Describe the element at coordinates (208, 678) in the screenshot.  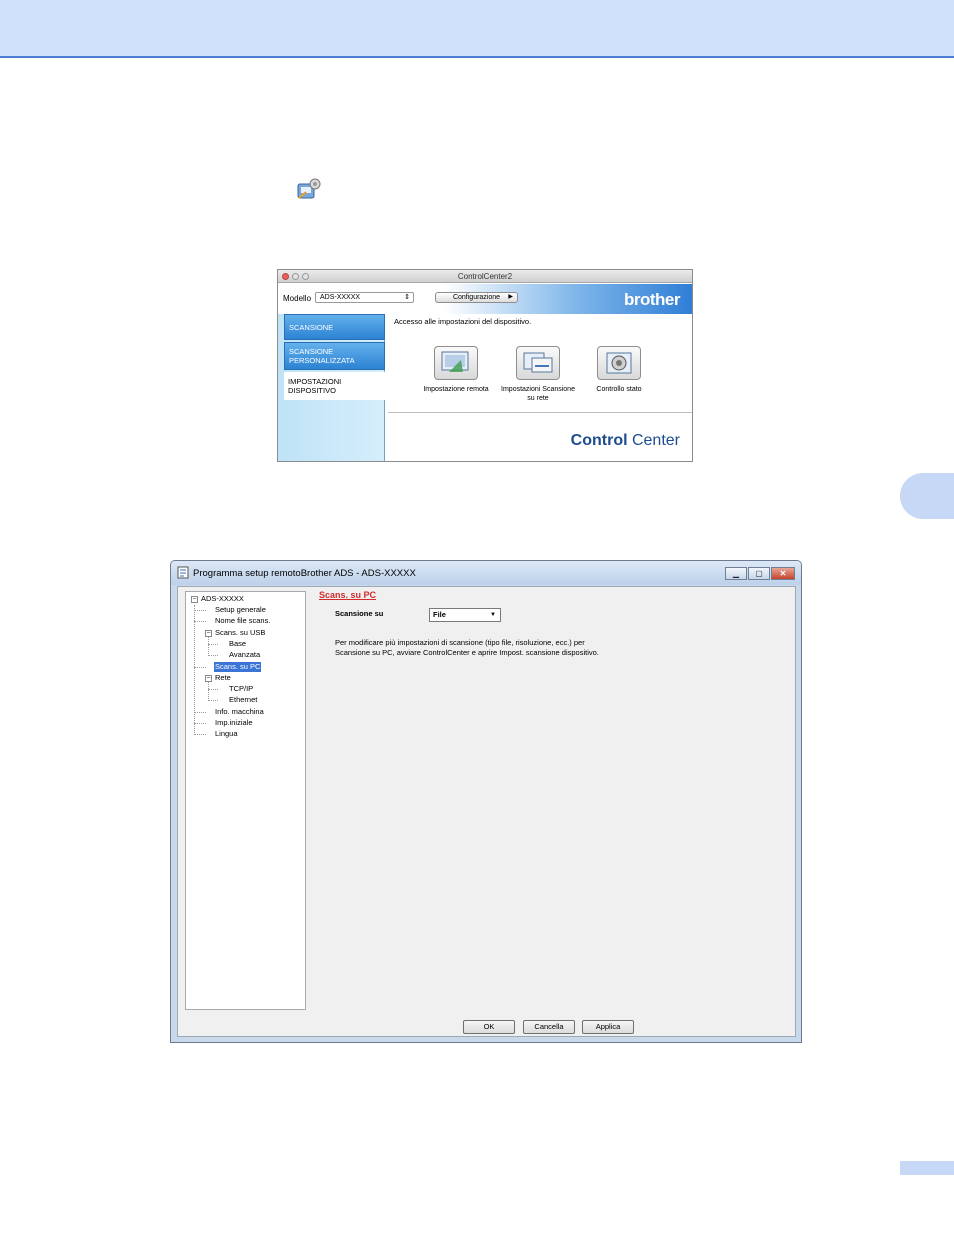
I see `collapse-rete-icon: −` at that location.